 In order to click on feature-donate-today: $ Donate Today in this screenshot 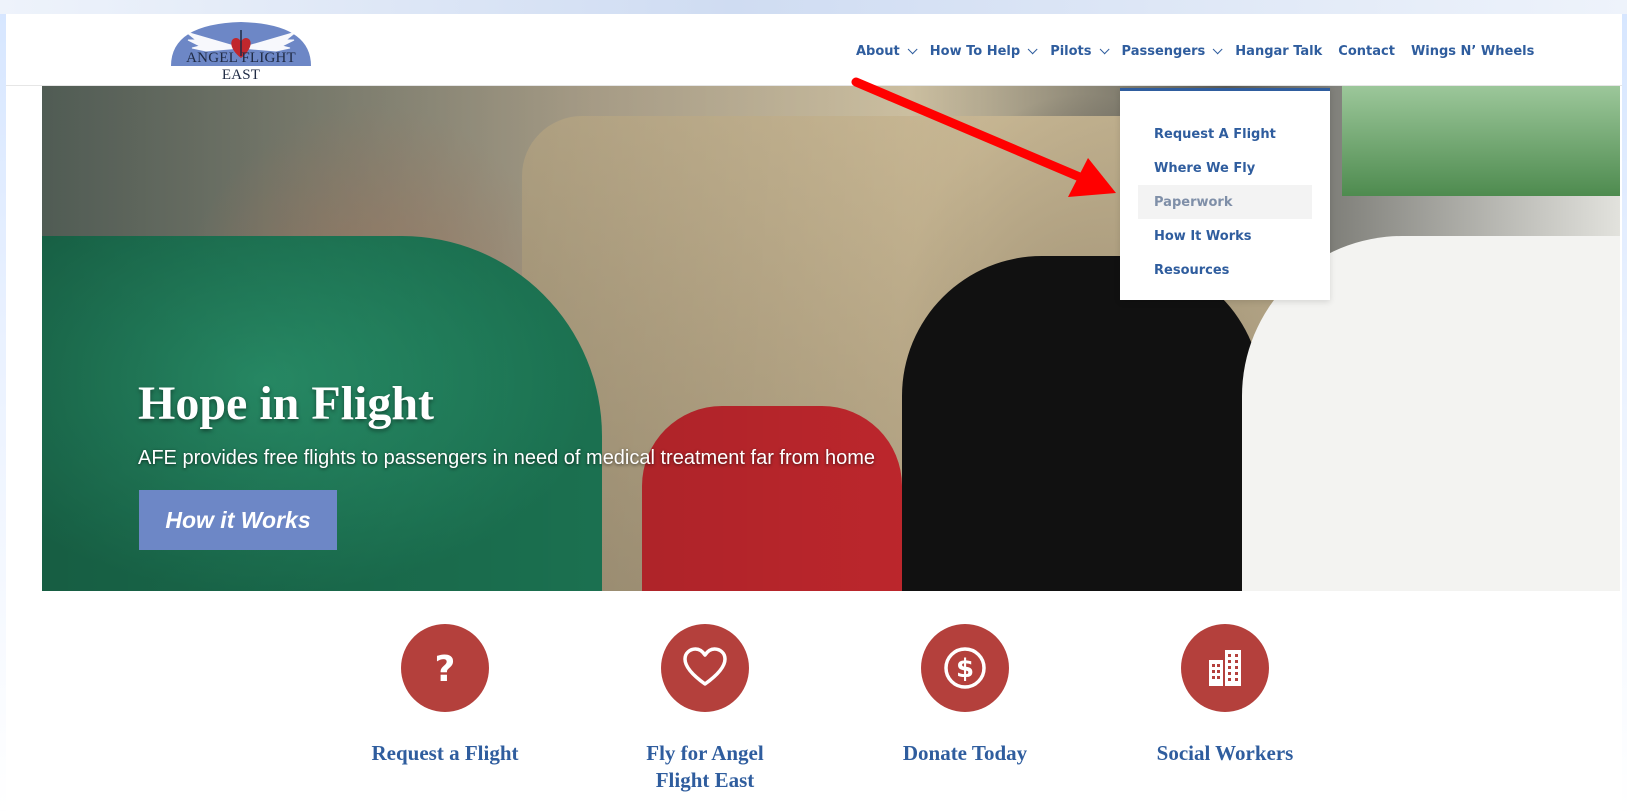, I will do `click(965, 695)`.